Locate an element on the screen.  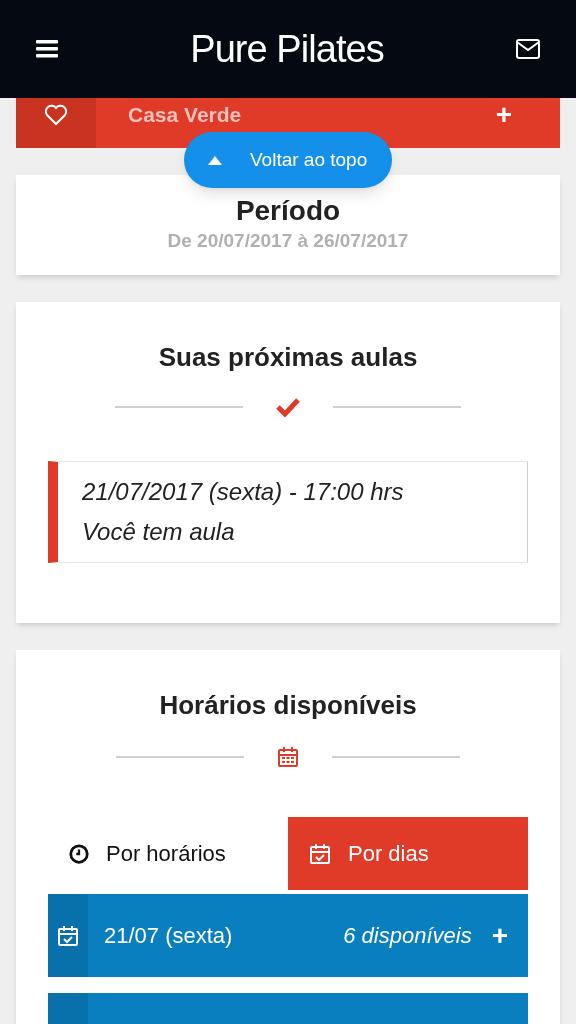
check-icon is located at coordinates (288, 407).